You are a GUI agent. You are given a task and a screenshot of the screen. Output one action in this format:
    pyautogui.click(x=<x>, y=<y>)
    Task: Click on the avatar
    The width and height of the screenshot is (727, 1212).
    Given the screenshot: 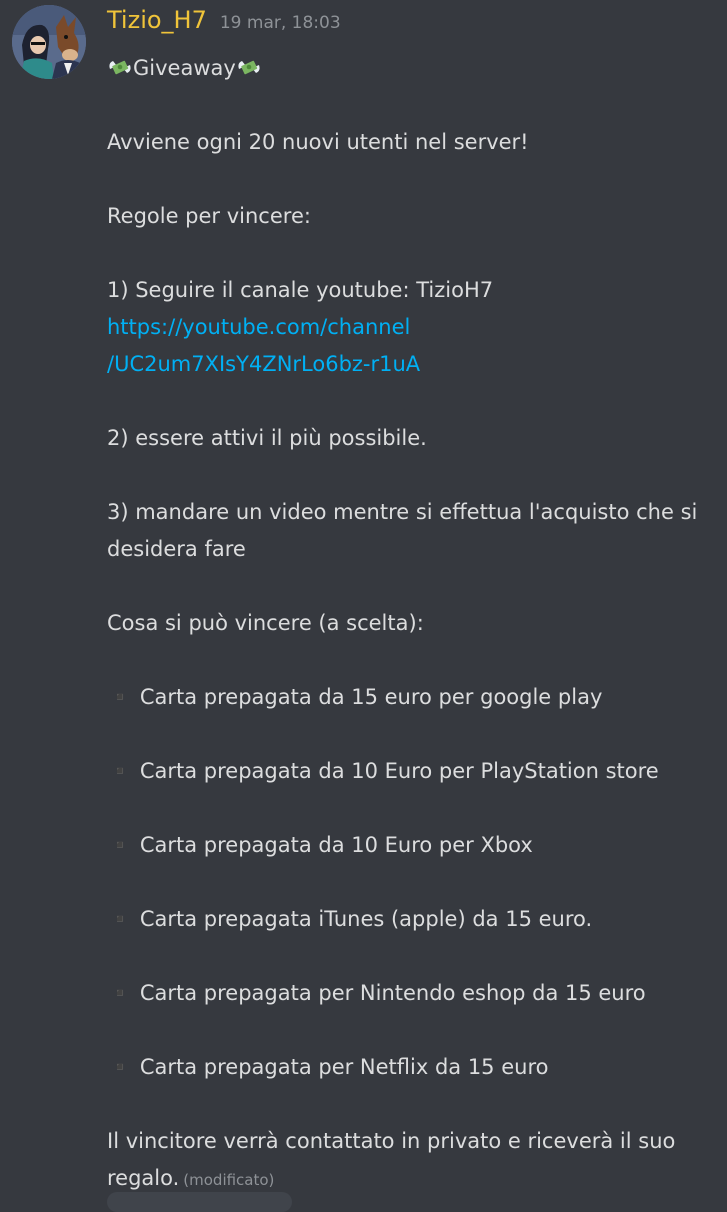 What is the action you would take?
    pyautogui.click(x=49, y=42)
    